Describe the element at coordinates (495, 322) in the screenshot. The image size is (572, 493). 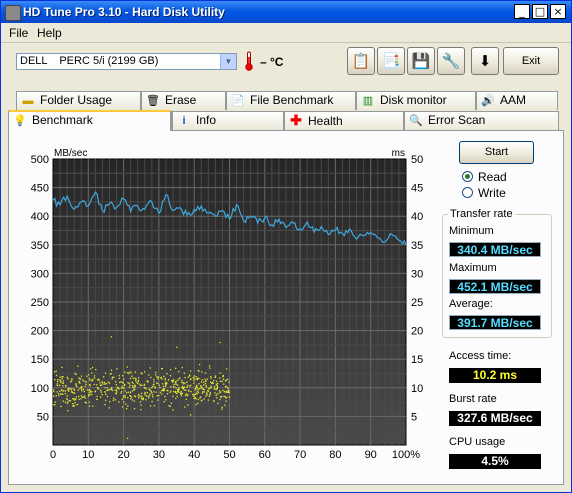
I see `average-value: 391.7 MB/sec` at that location.